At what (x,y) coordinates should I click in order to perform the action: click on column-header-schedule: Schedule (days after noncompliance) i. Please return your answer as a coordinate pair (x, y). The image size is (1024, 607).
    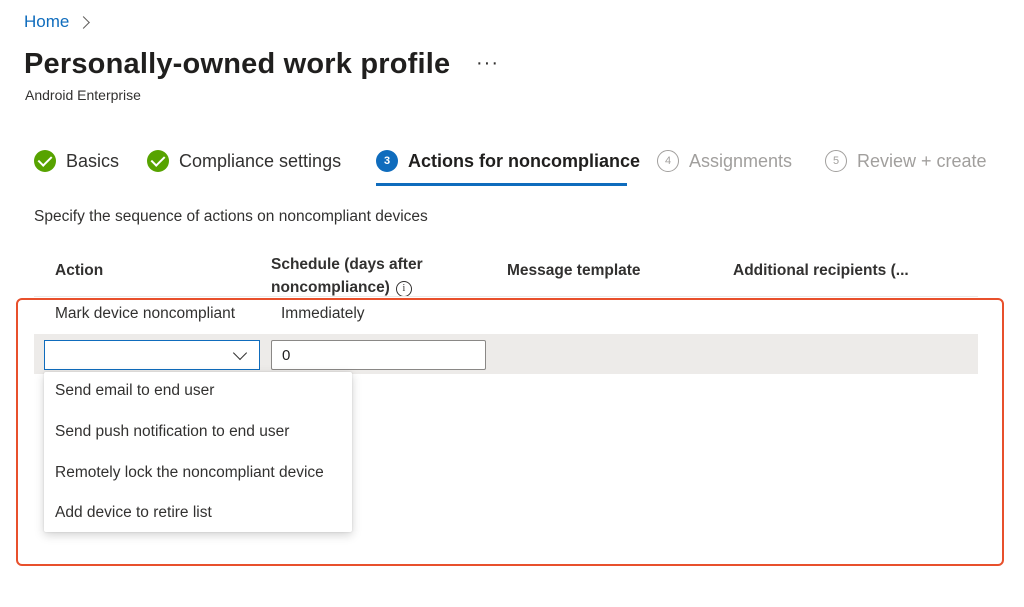
    Looking at the image, I should click on (347, 276).